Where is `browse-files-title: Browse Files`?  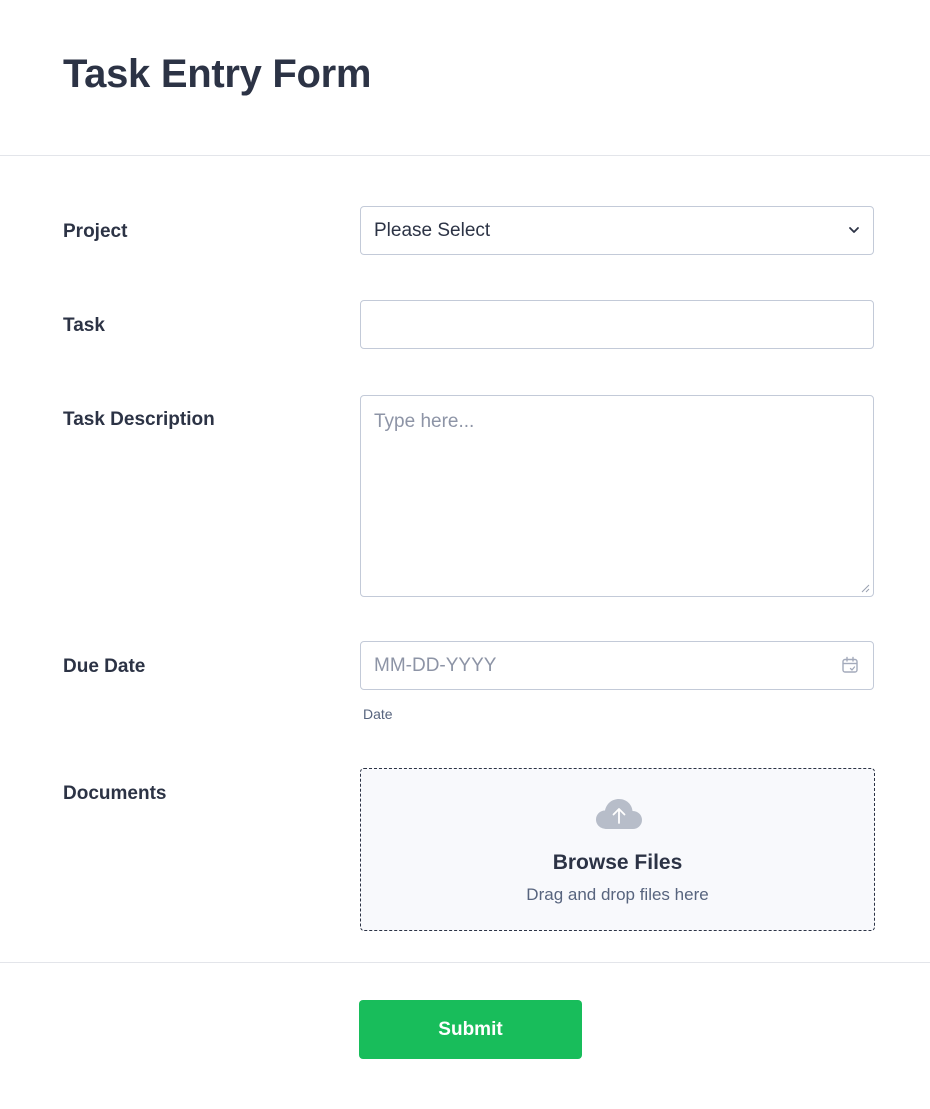 browse-files-title: Browse Files is located at coordinates (617, 863).